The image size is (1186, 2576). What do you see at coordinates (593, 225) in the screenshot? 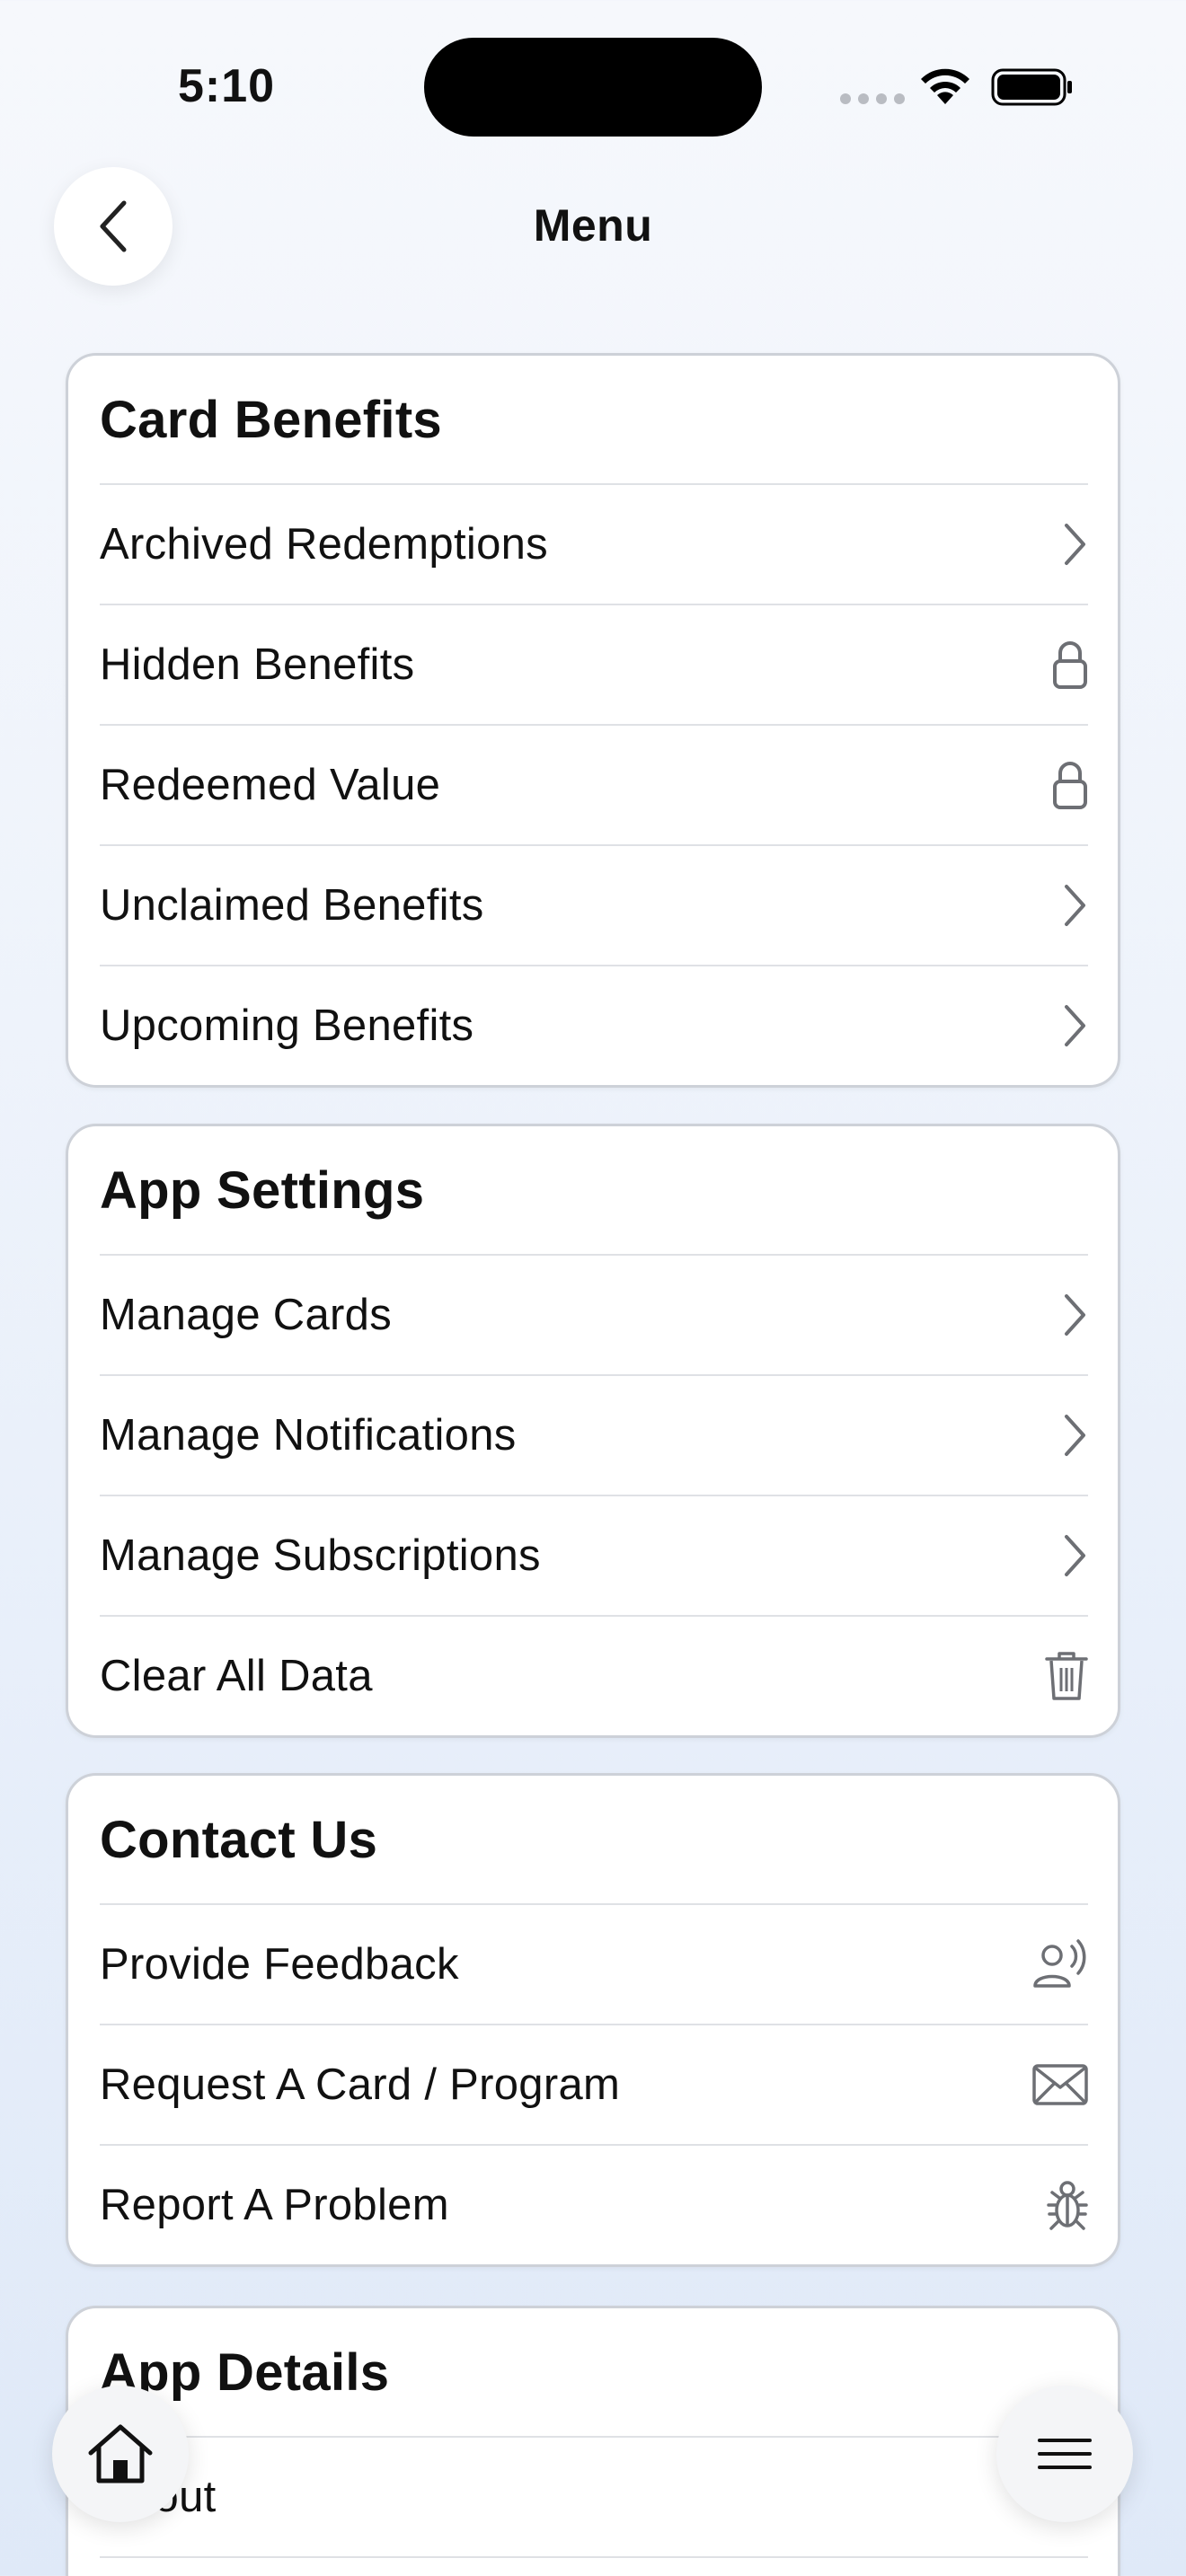
I see `page-title: Menu` at bounding box center [593, 225].